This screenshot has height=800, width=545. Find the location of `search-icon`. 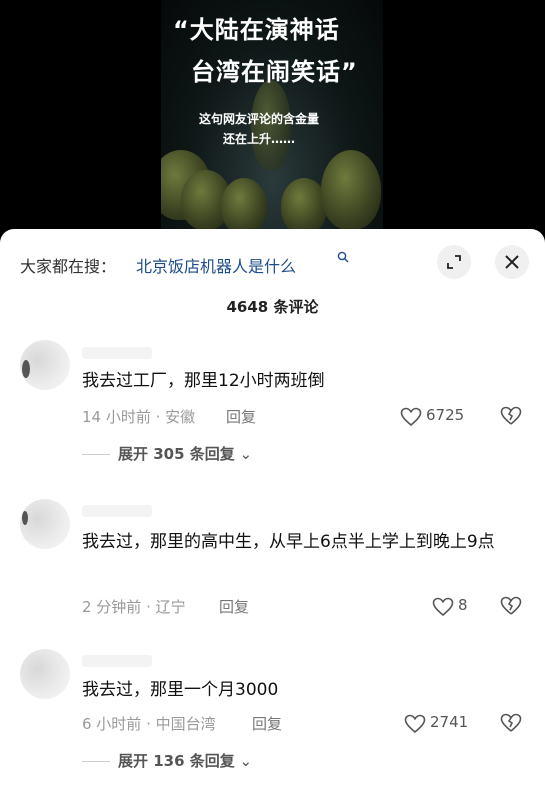

search-icon is located at coordinates (343, 257).